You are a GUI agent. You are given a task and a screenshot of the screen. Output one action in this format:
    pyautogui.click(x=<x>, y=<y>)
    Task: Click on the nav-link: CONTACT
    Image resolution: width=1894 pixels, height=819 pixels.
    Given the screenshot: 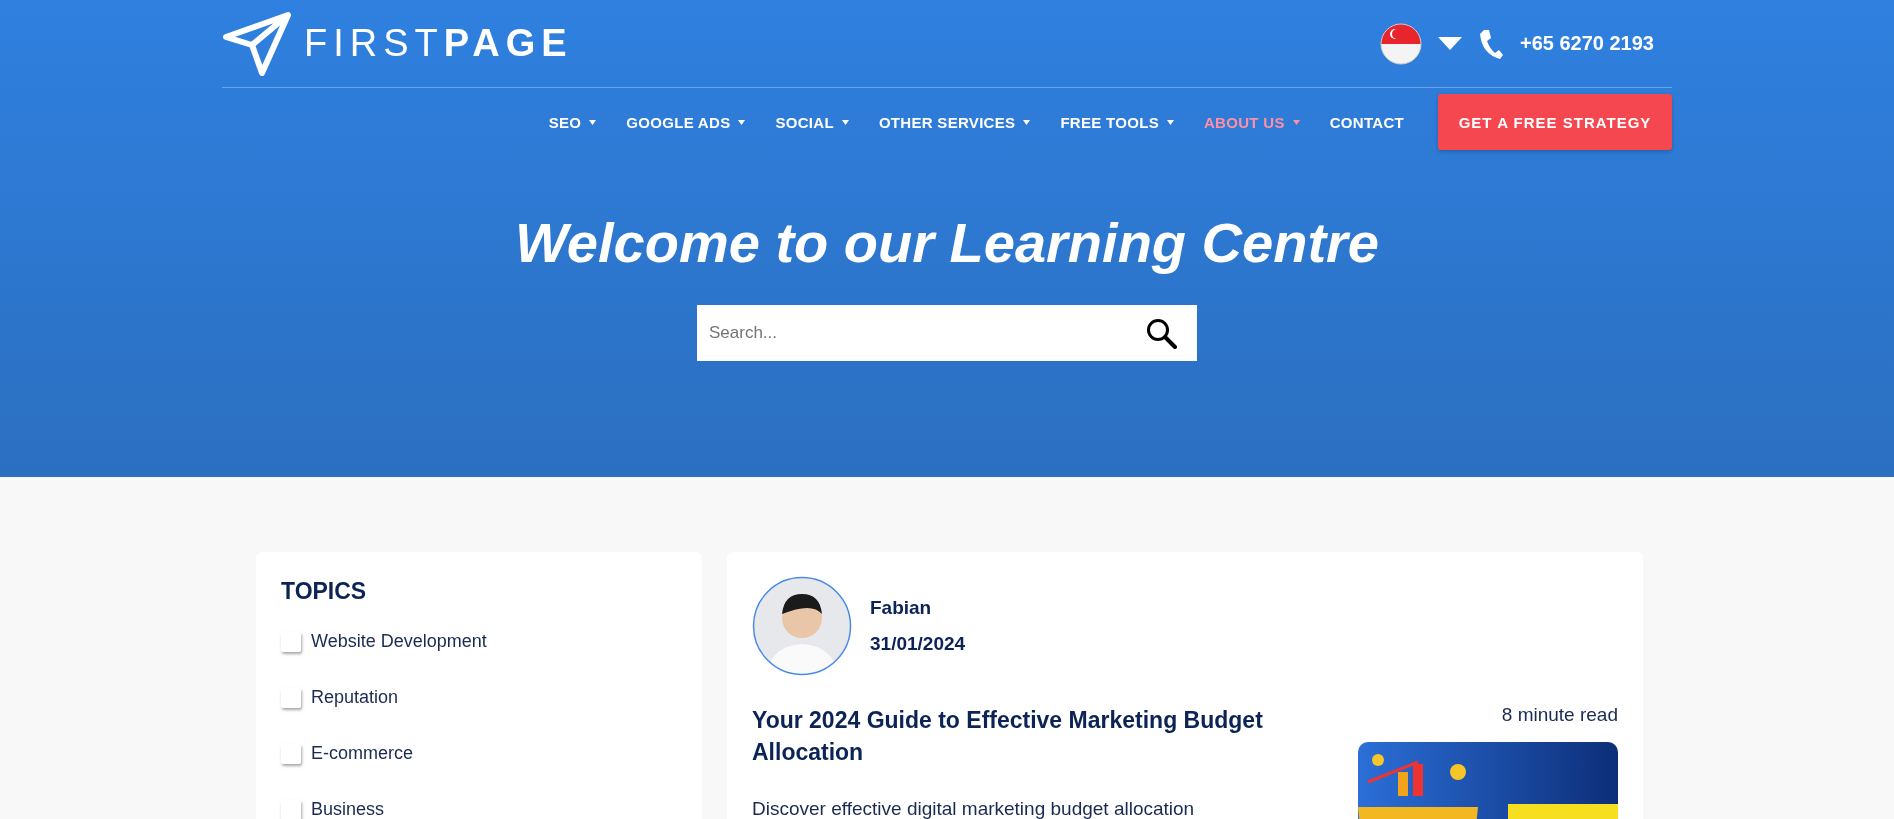 What is the action you would take?
    pyautogui.click(x=1366, y=122)
    